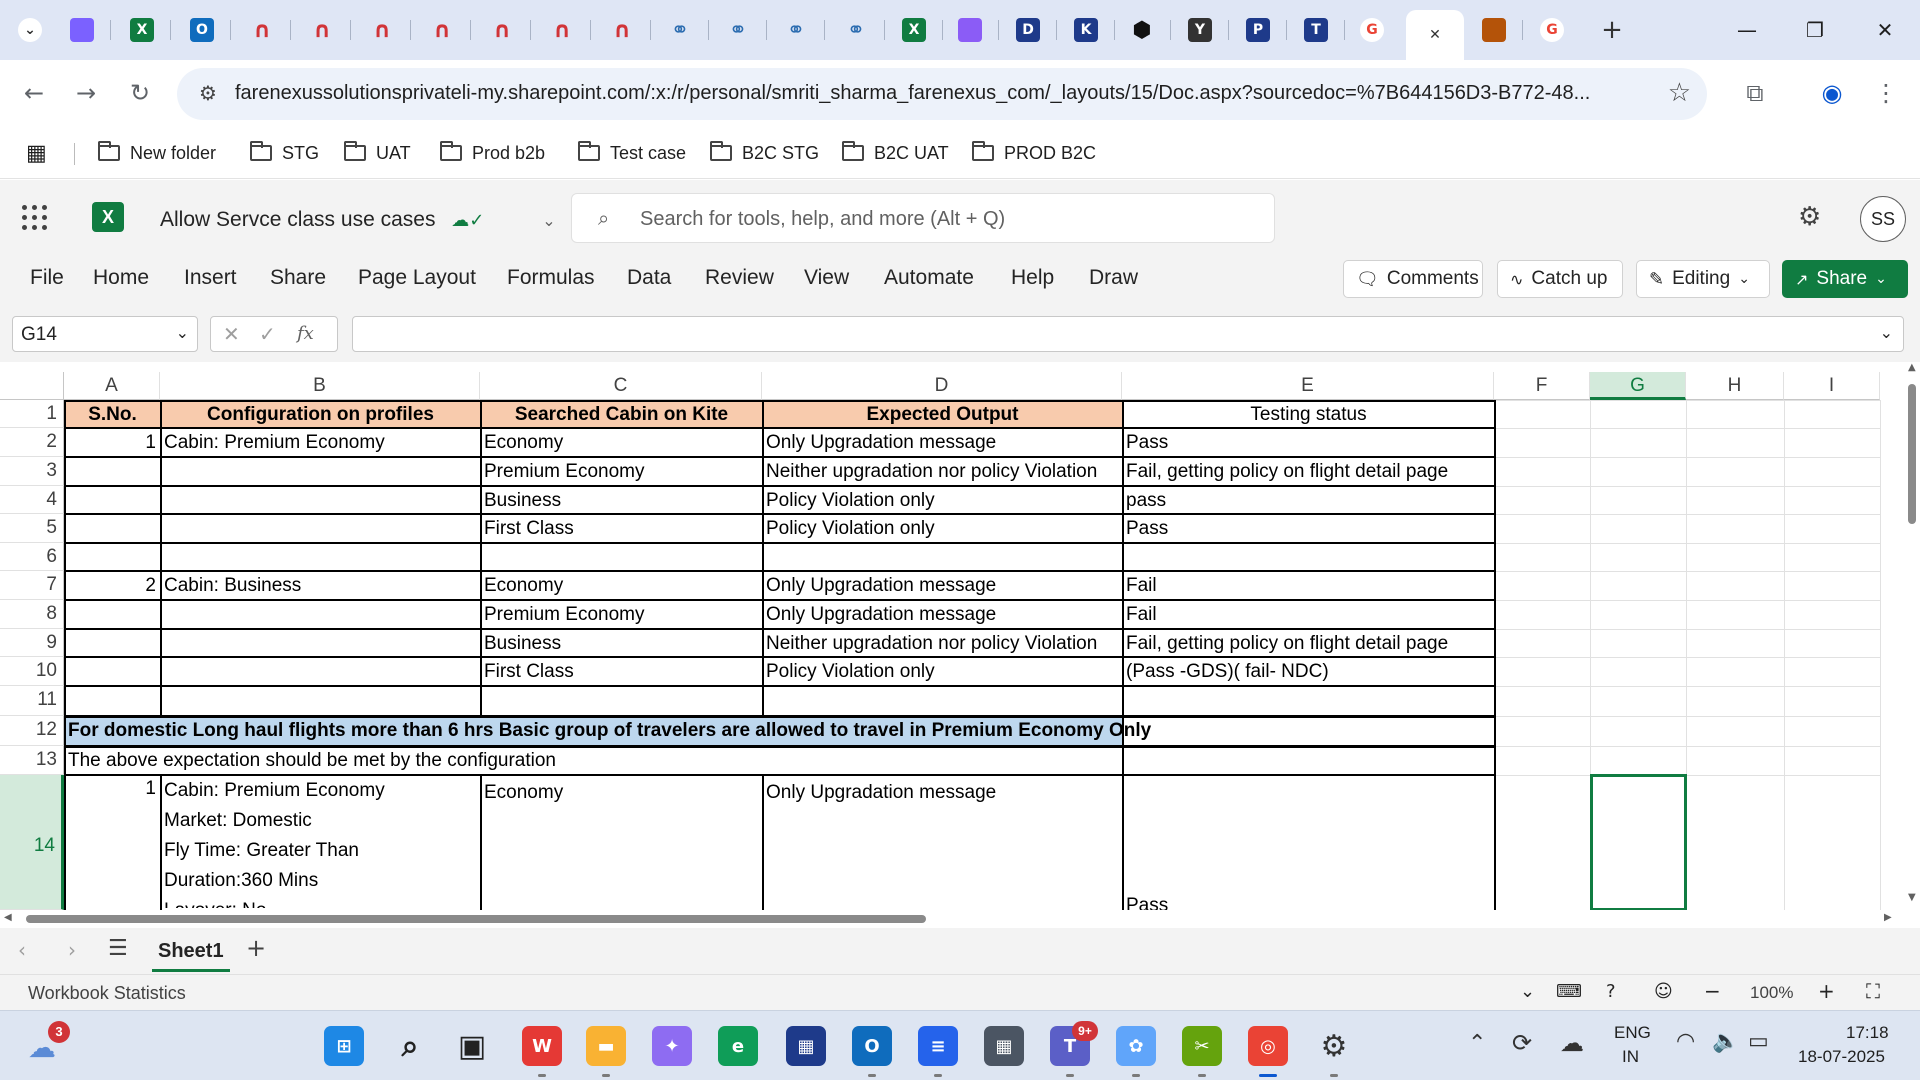 This screenshot has width=1920, height=1080. I want to click on ribbon-tab-review: Review, so click(739, 278).